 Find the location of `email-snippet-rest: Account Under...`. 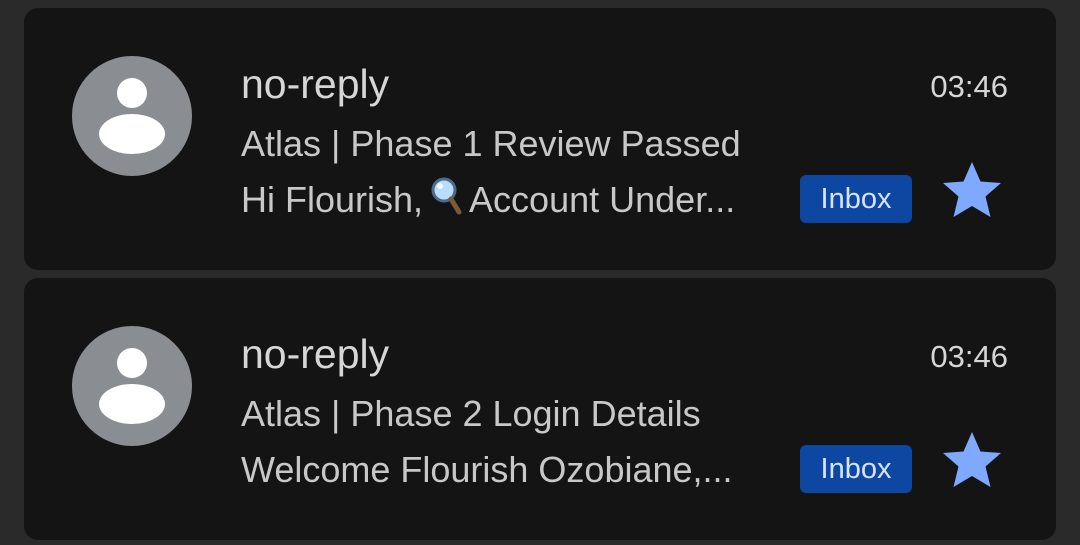

email-snippet-rest: Account Under... is located at coordinates (602, 199).